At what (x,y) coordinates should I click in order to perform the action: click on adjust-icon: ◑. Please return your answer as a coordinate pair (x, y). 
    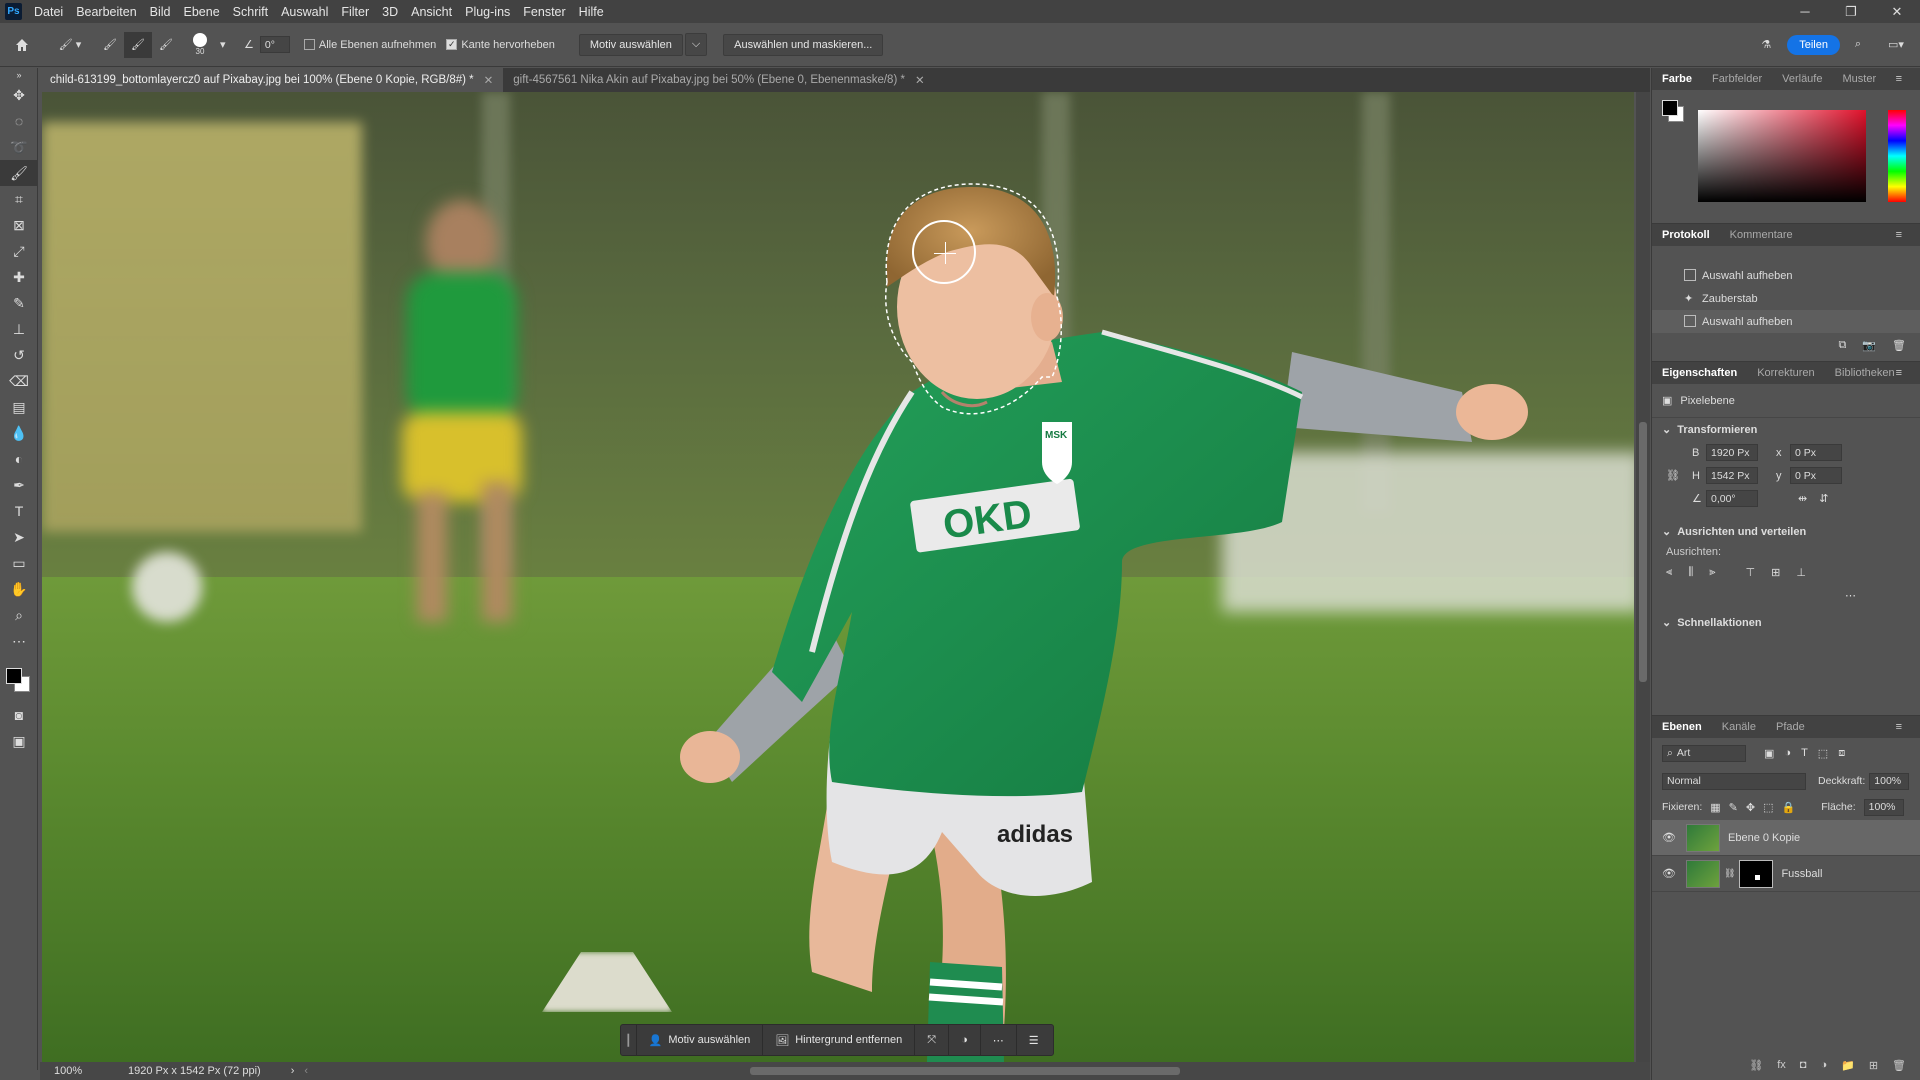
    Looking at the image, I should click on (965, 1040).